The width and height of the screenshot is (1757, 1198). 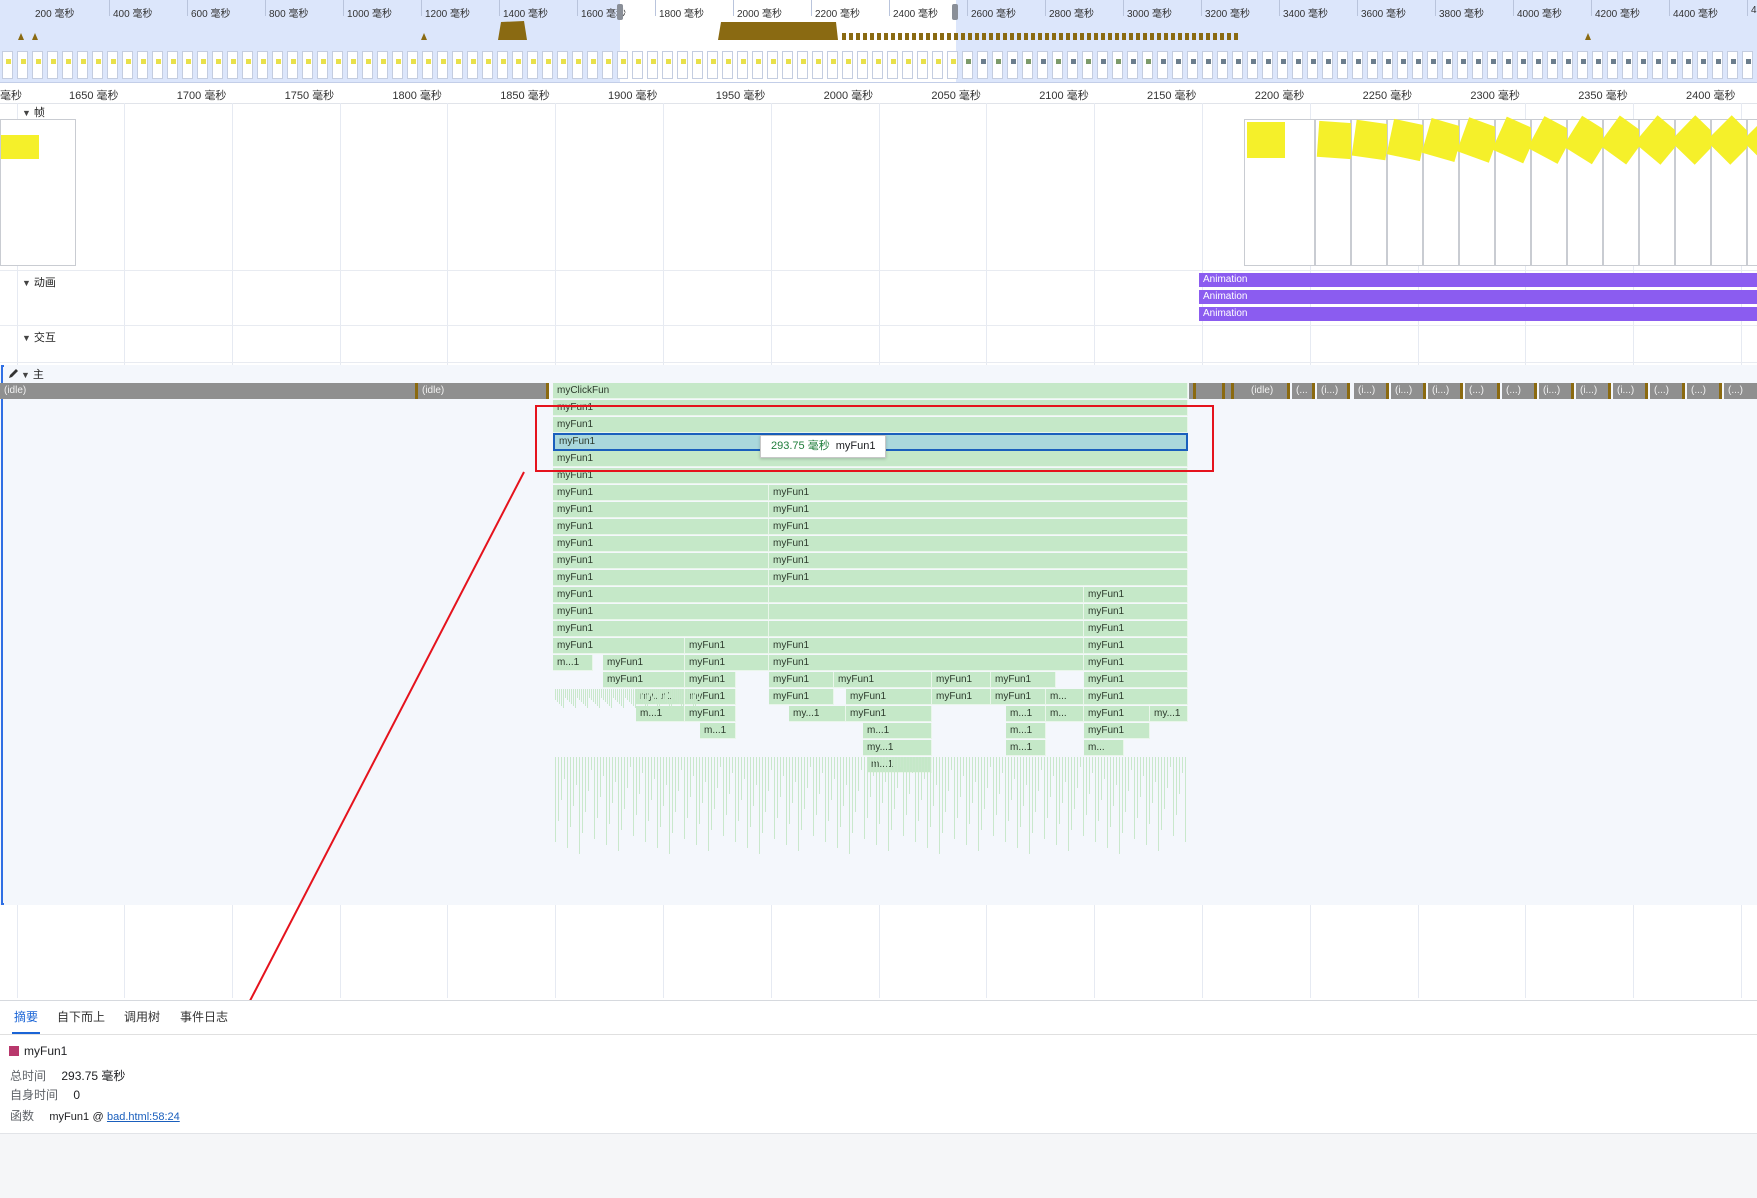 I want to click on root-call-bar: myClickFun, so click(x=870, y=391).